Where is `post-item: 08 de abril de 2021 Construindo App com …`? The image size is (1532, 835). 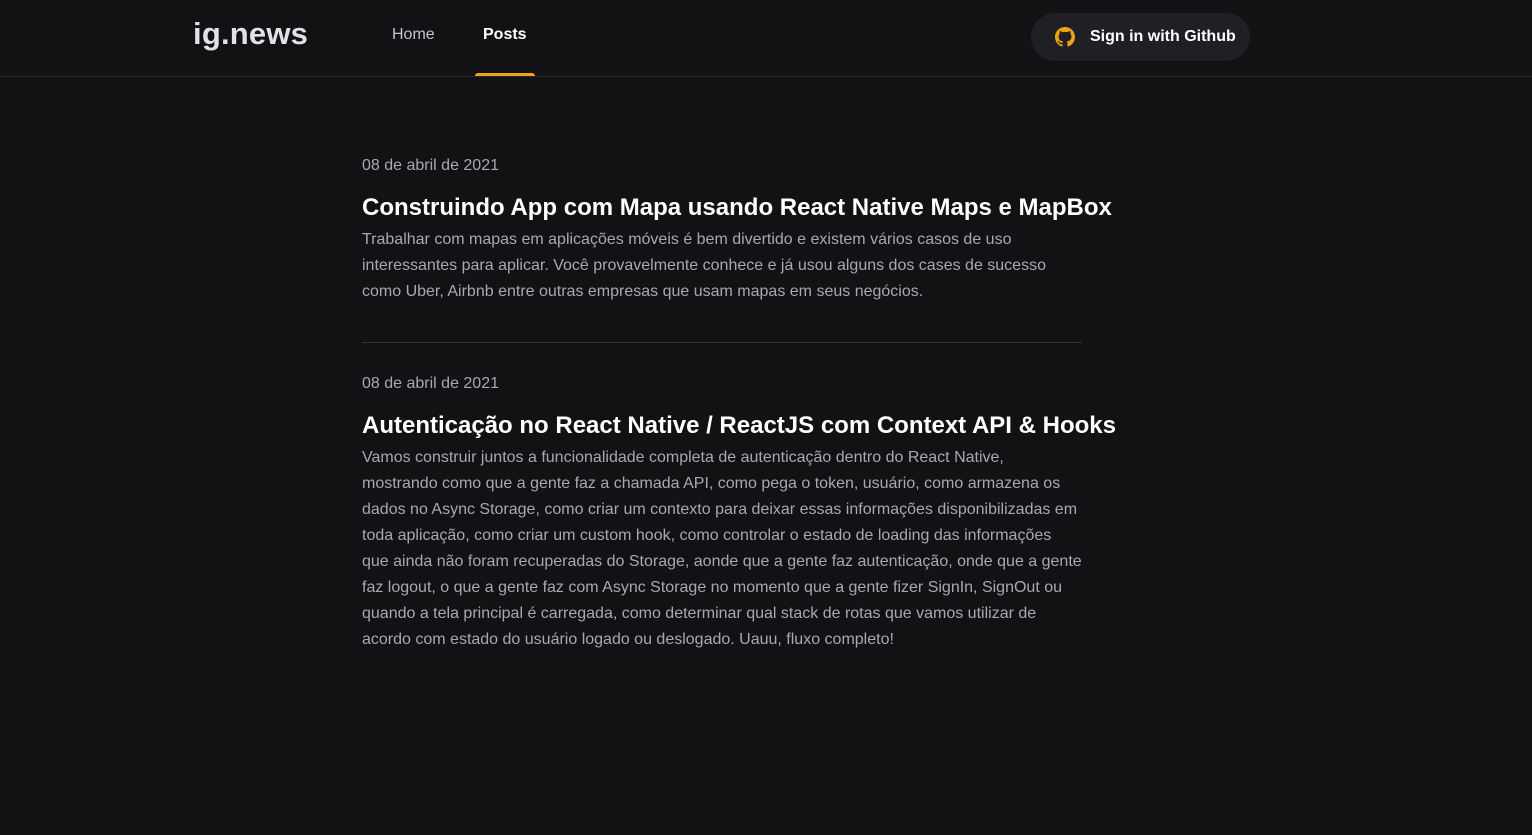
post-item: 08 de abril de 2021 Construindo App com … is located at coordinates (737, 231).